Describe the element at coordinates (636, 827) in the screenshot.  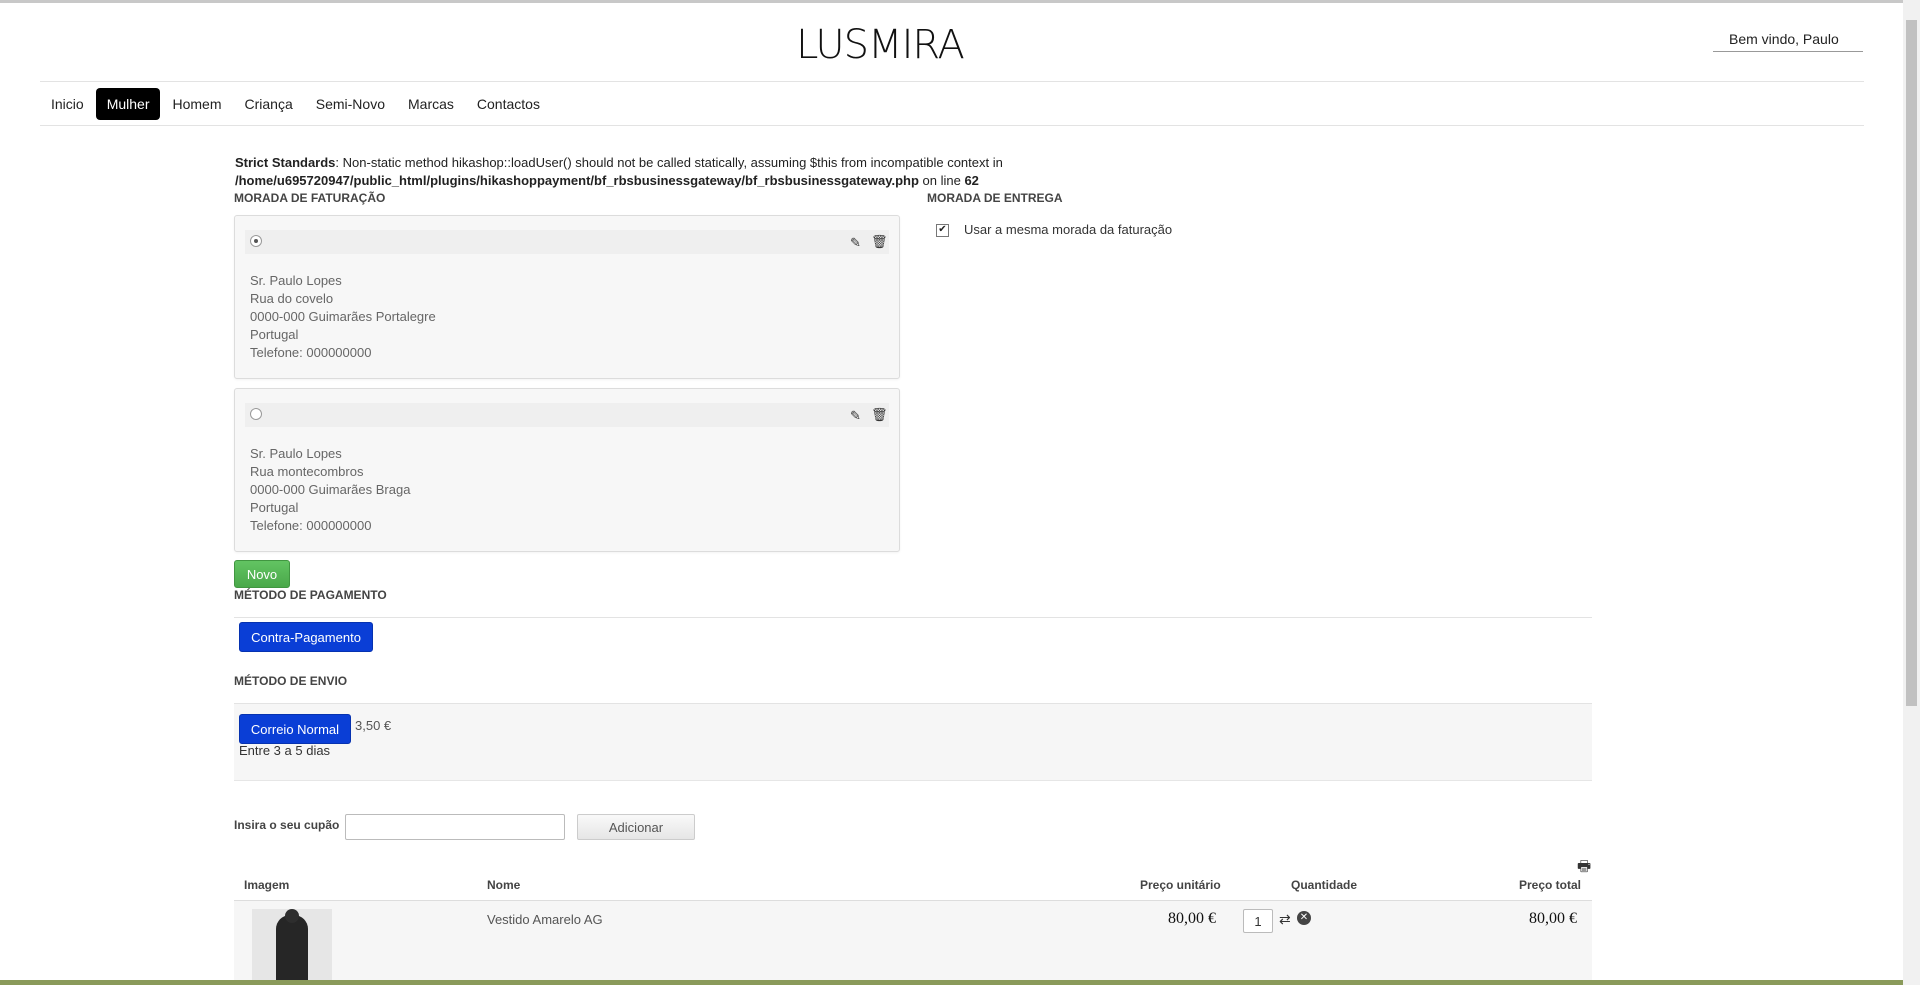
I see `add-coupon-button: Adicionar` at that location.